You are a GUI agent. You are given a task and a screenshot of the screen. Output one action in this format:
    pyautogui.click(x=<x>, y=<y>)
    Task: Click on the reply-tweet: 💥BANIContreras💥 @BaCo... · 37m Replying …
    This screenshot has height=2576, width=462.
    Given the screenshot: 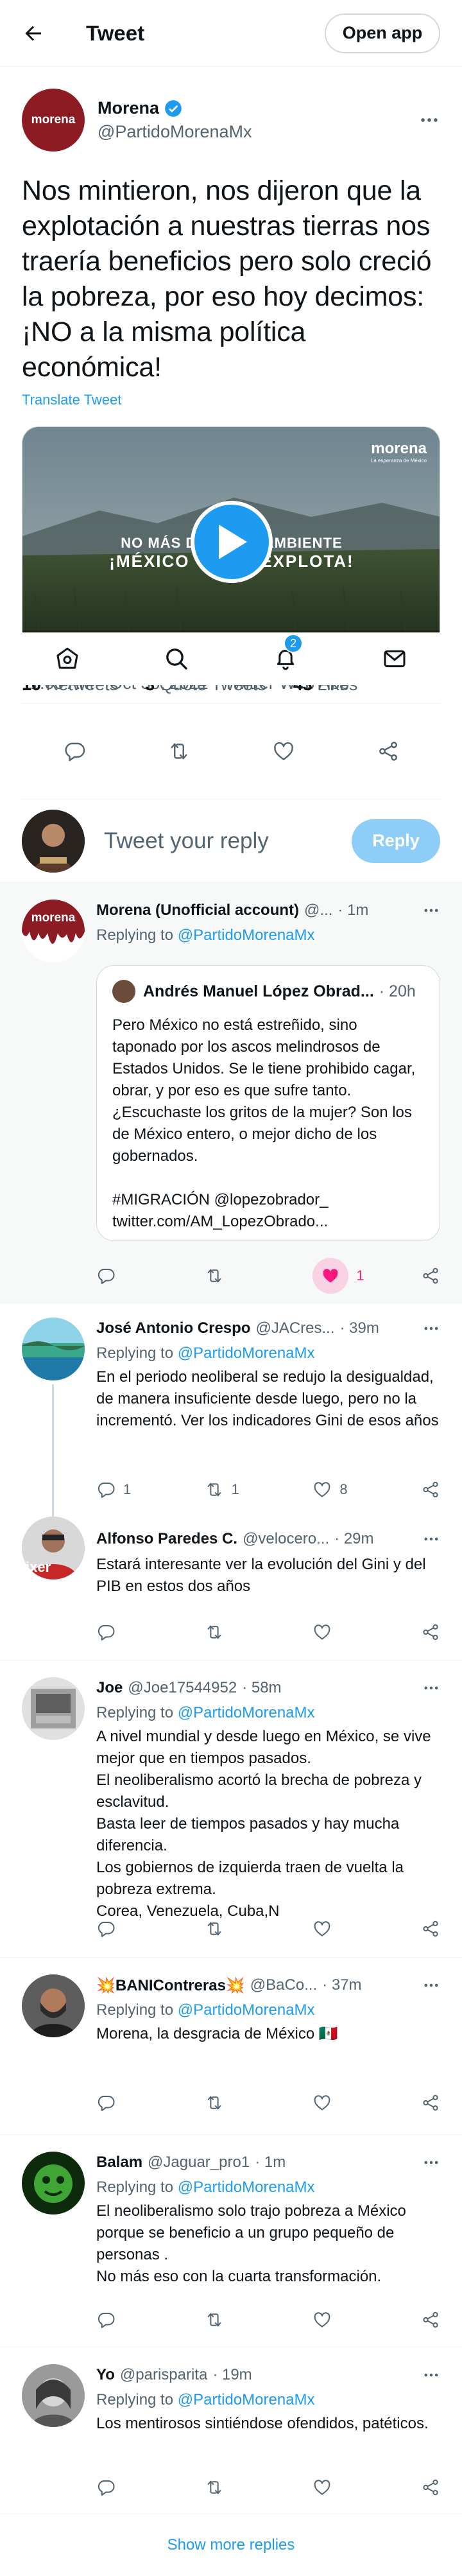 What is the action you would take?
    pyautogui.click(x=231, y=2046)
    